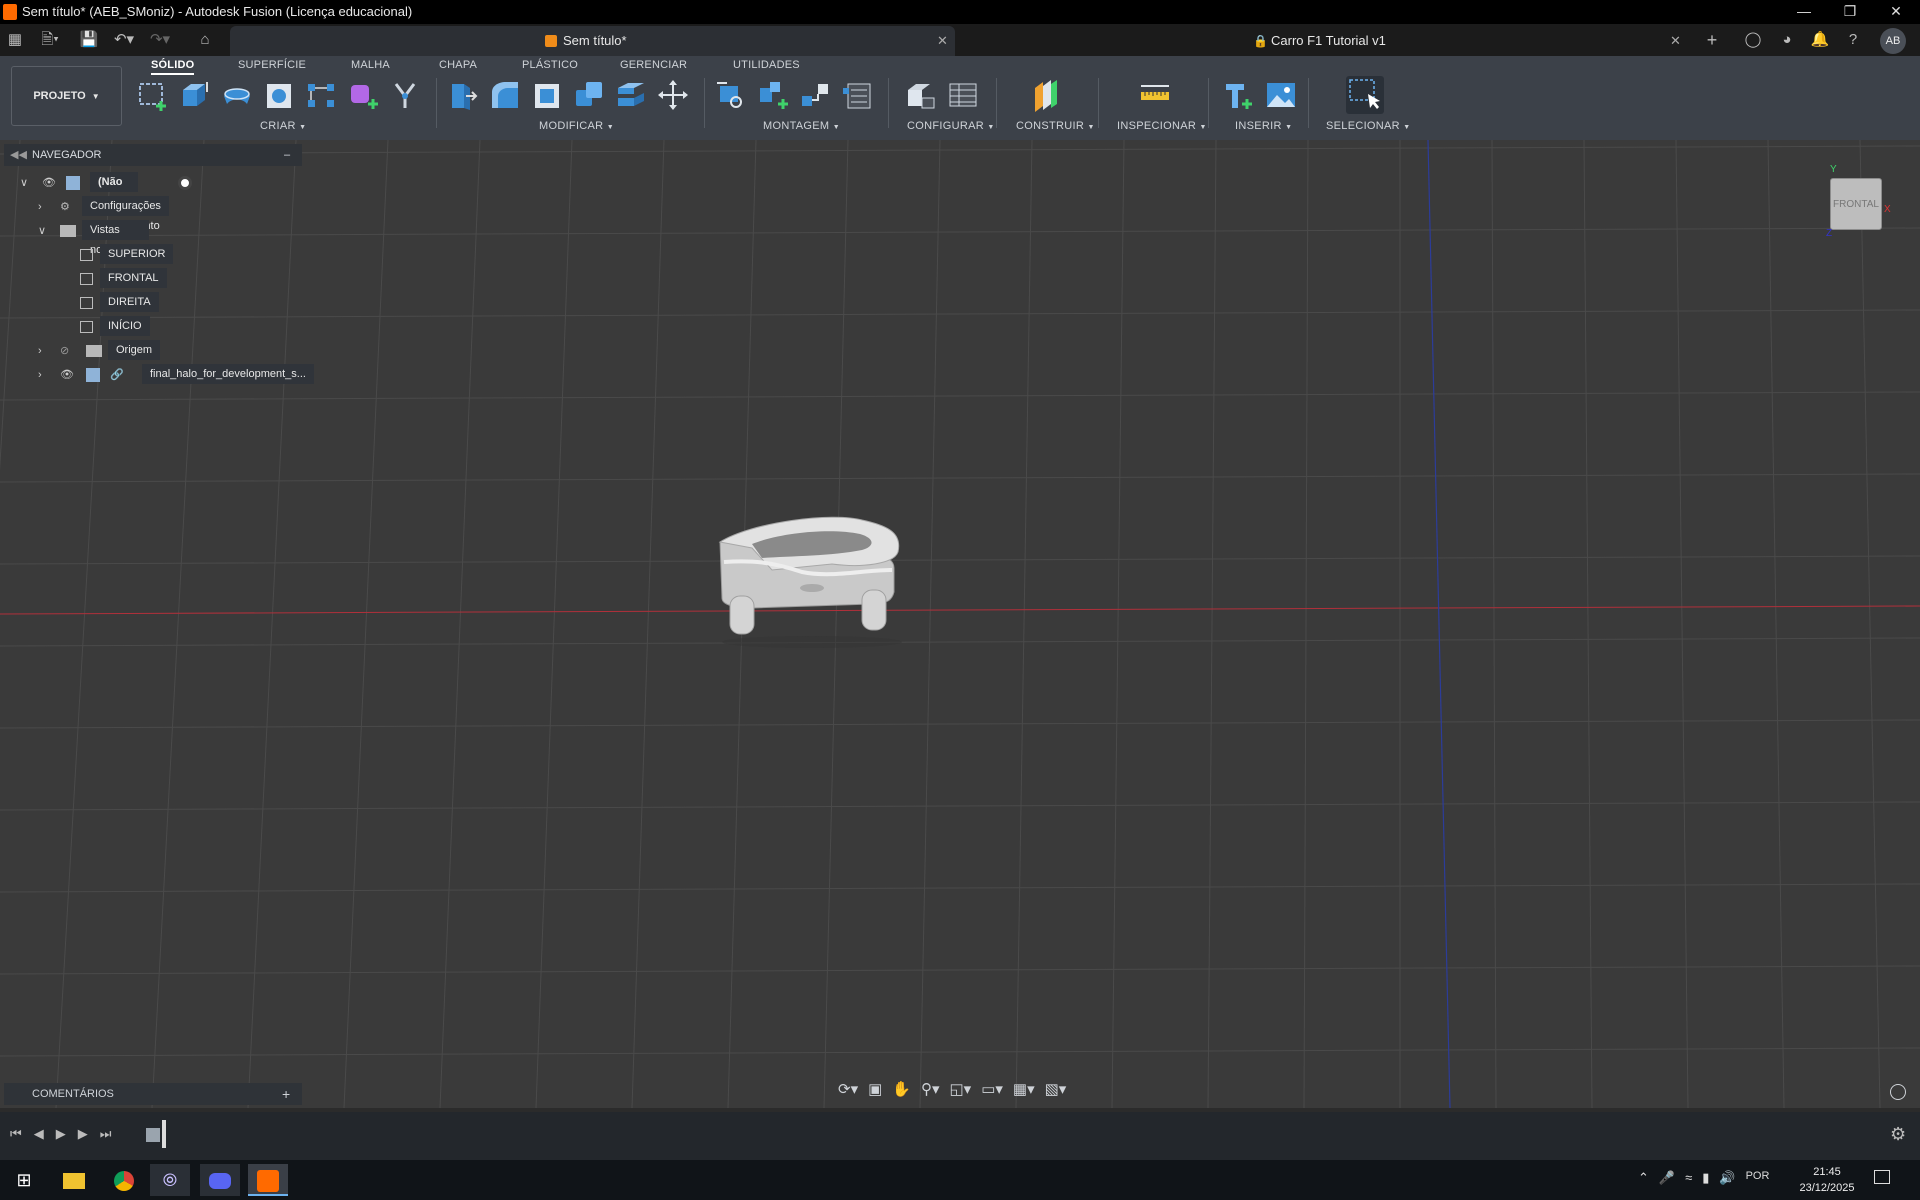 This screenshot has width=1920, height=1200. Describe the element at coordinates (24, 1180) in the screenshot. I see `start-icon: ⊞` at that location.